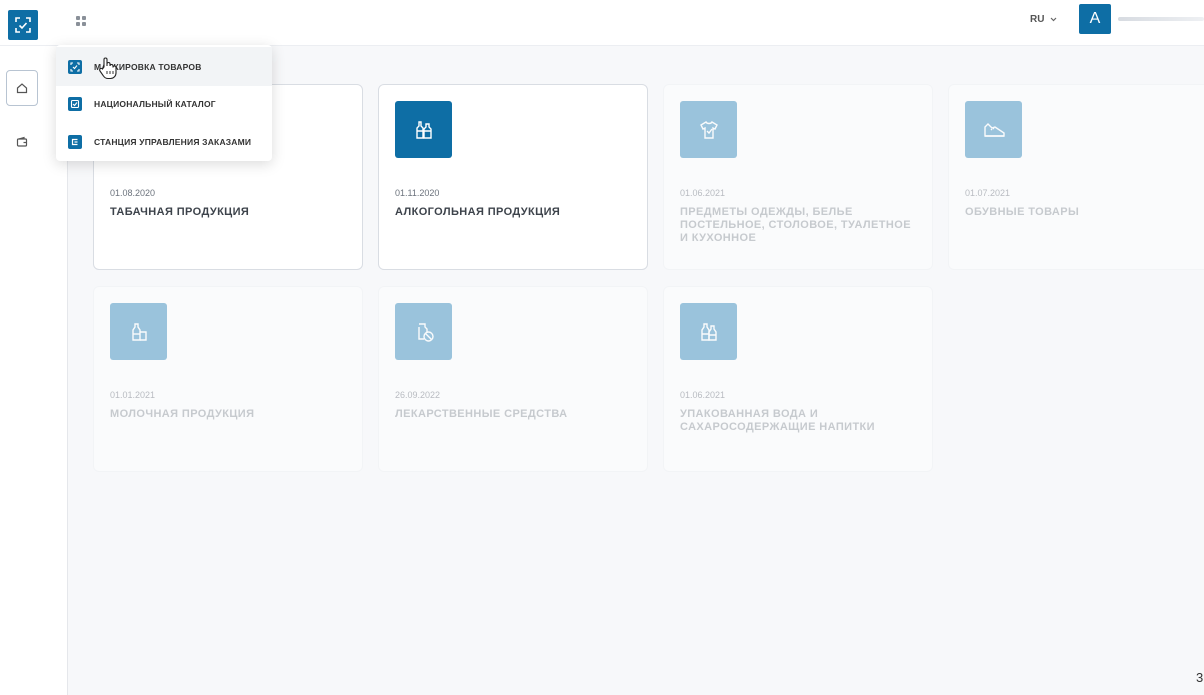 This screenshot has height=695, width=1204. Describe the element at coordinates (133, 193) in the screenshot. I see `card-date: 01.08.2020` at that location.